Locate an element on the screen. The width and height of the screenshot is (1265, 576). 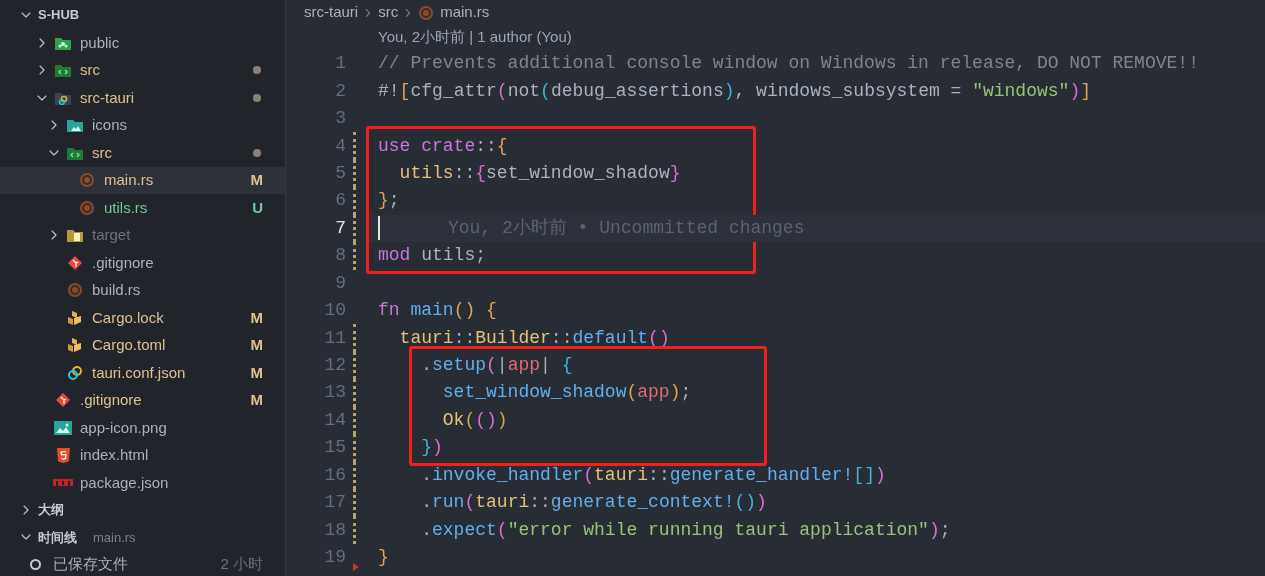
timeline-time: 2 小时 is located at coordinates (241, 564).